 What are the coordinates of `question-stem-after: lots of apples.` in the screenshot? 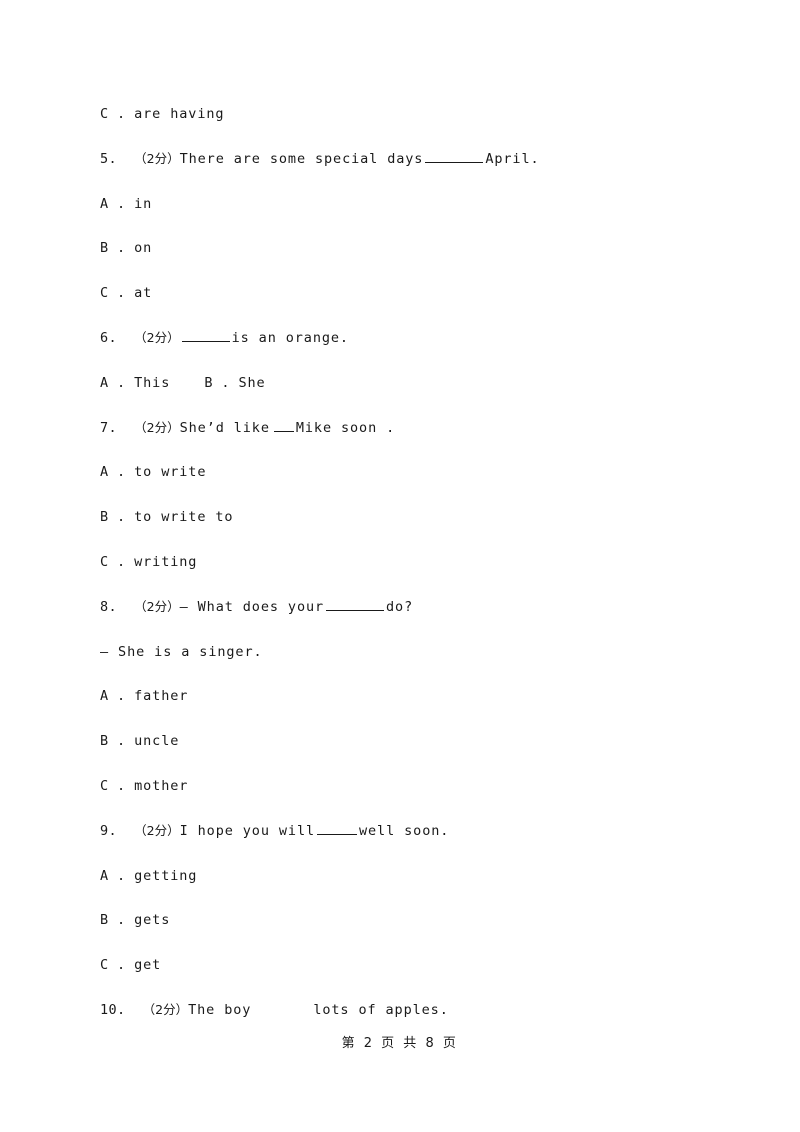 It's located at (381, 1009).